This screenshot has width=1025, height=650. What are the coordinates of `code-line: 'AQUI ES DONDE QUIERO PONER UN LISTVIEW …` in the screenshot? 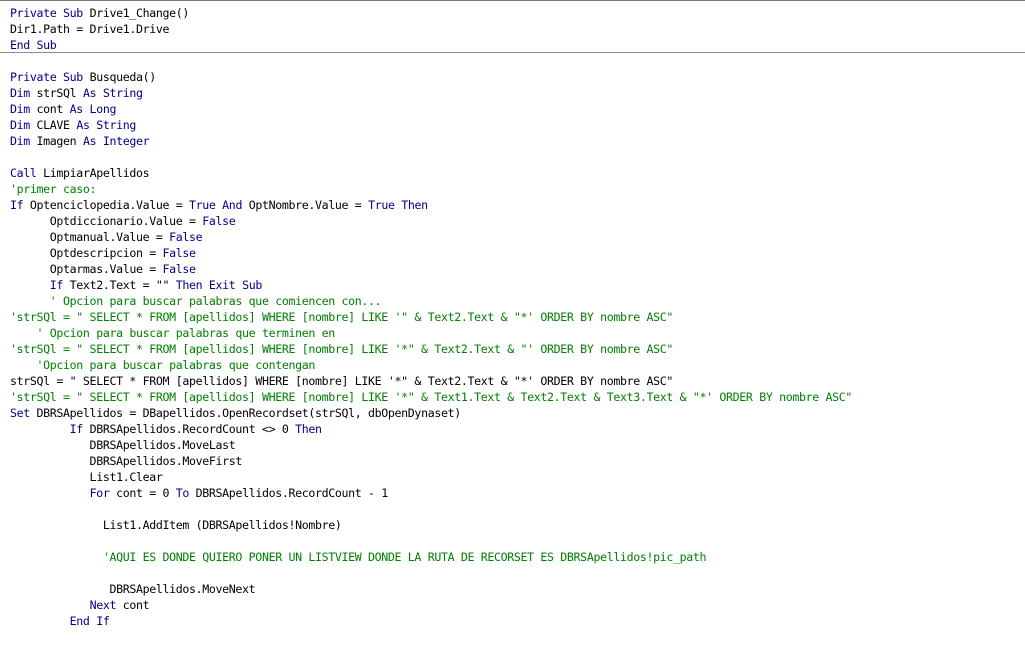 It's located at (358, 557).